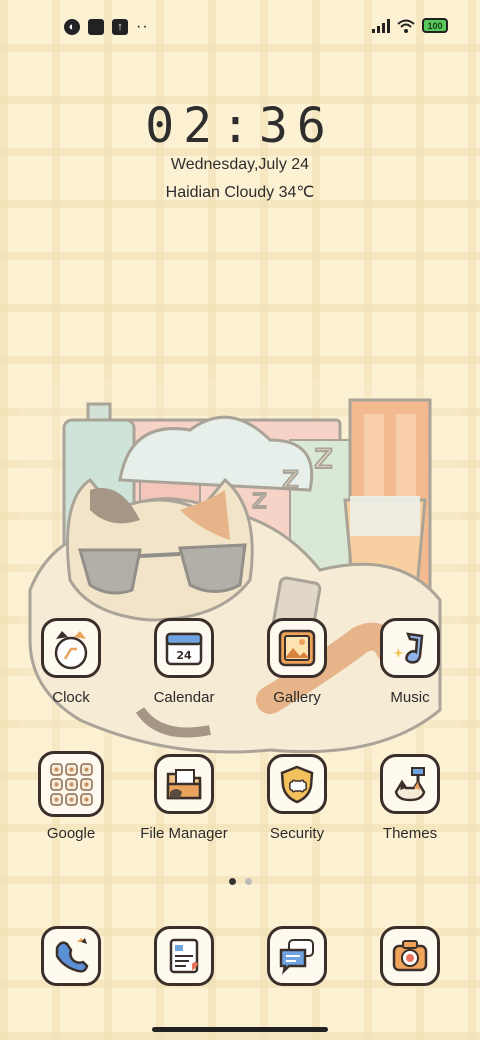 The image size is (480, 1040). I want to click on battery-level: 100, so click(435, 25).